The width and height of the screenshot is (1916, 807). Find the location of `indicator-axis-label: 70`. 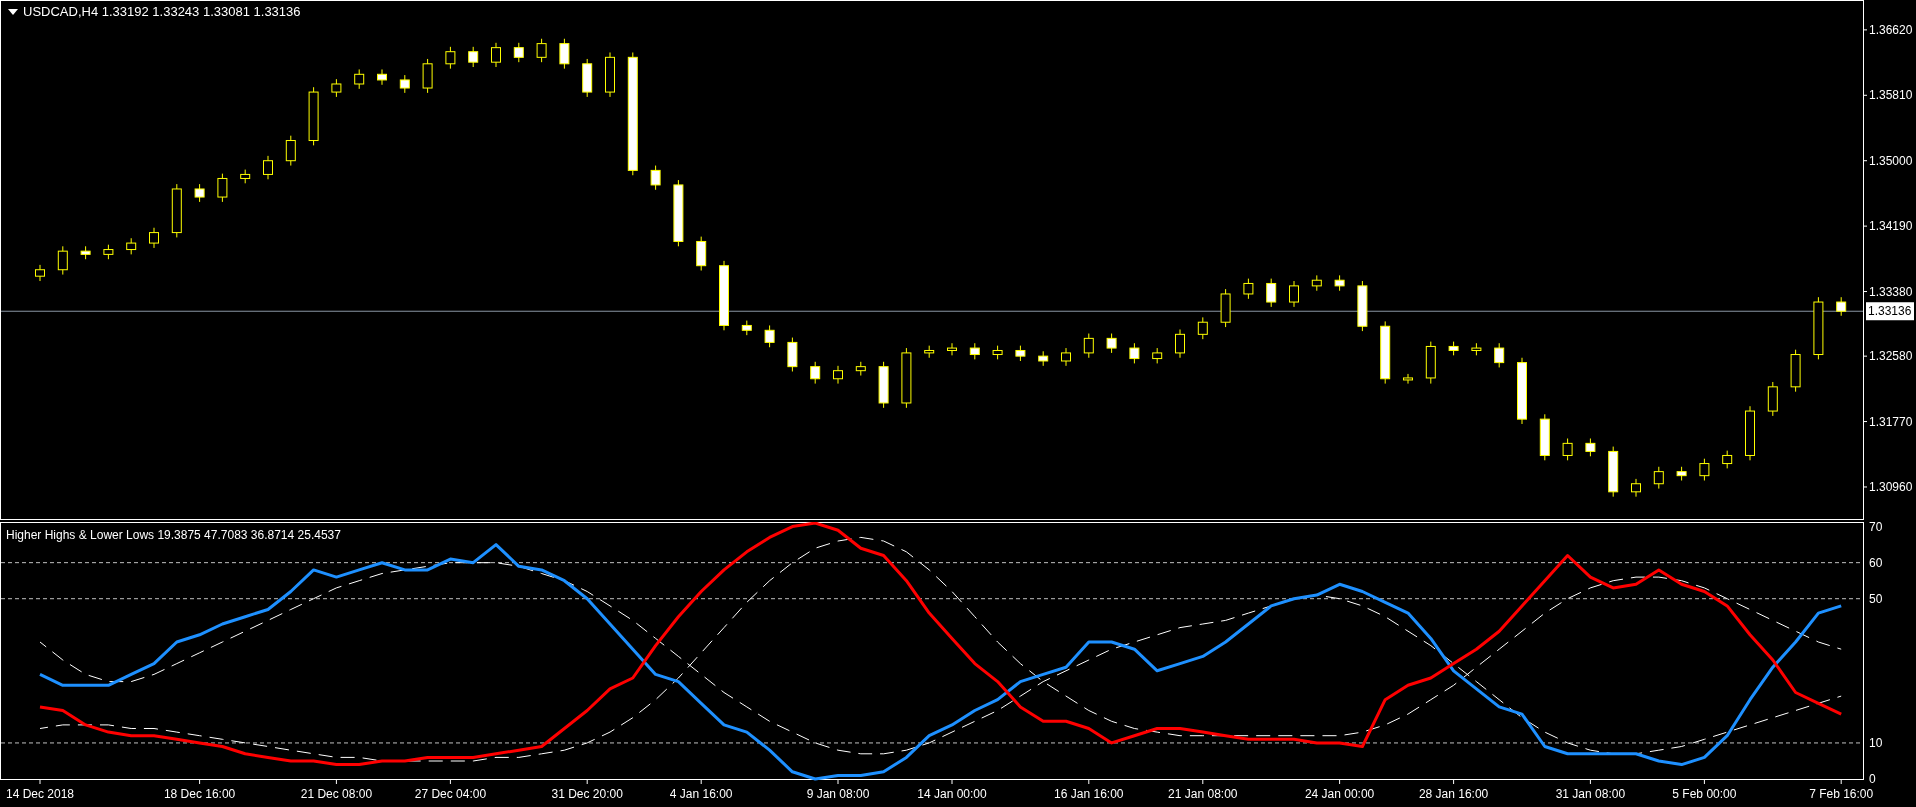

indicator-axis-label: 70 is located at coordinates (1876, 528).